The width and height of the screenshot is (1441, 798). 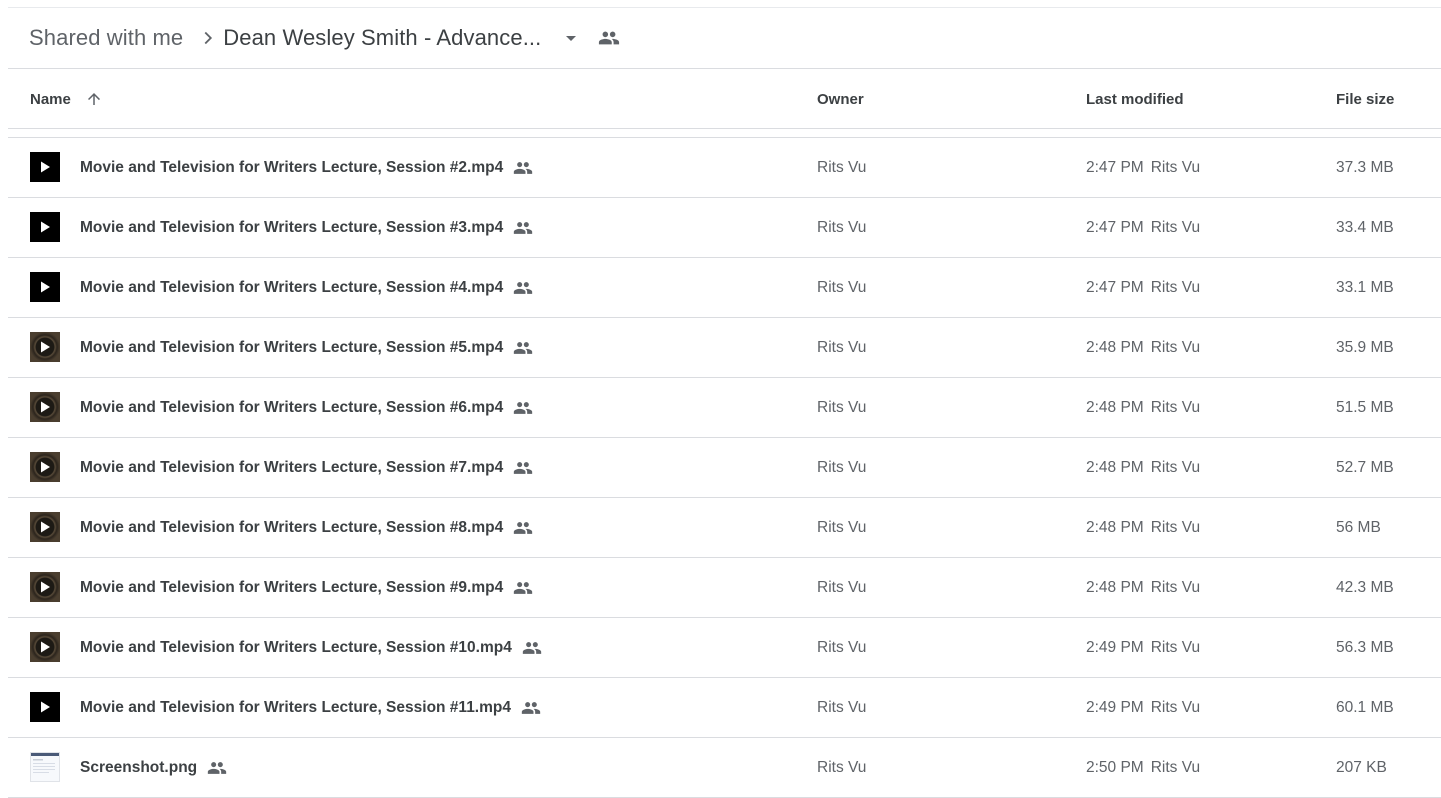 What do you see at coordinates (1143, 767) in the screenshot?
I see `file-last-modified: 2:50 PM Rits Vu` at bounding box center [1143, 767].